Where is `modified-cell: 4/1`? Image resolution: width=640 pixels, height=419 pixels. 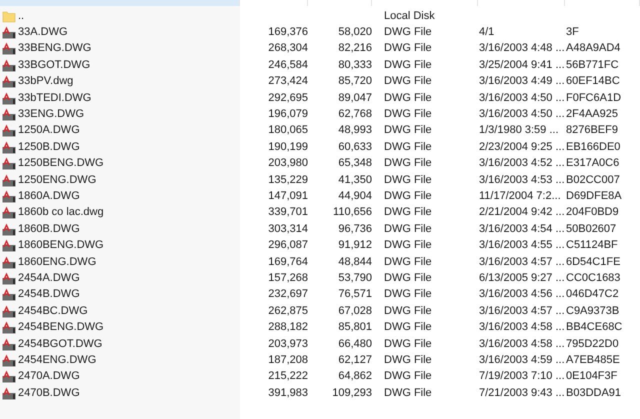
modified-cell: 4/1 is located at coordinates (486, 32).